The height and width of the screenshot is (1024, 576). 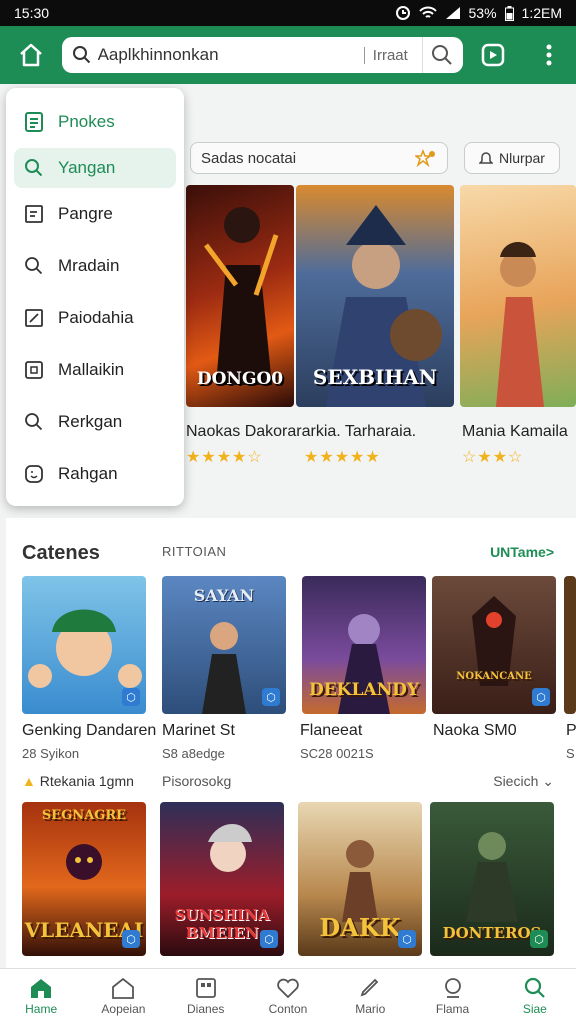 I want to click on signal-icon, so click(x=452, y=13).